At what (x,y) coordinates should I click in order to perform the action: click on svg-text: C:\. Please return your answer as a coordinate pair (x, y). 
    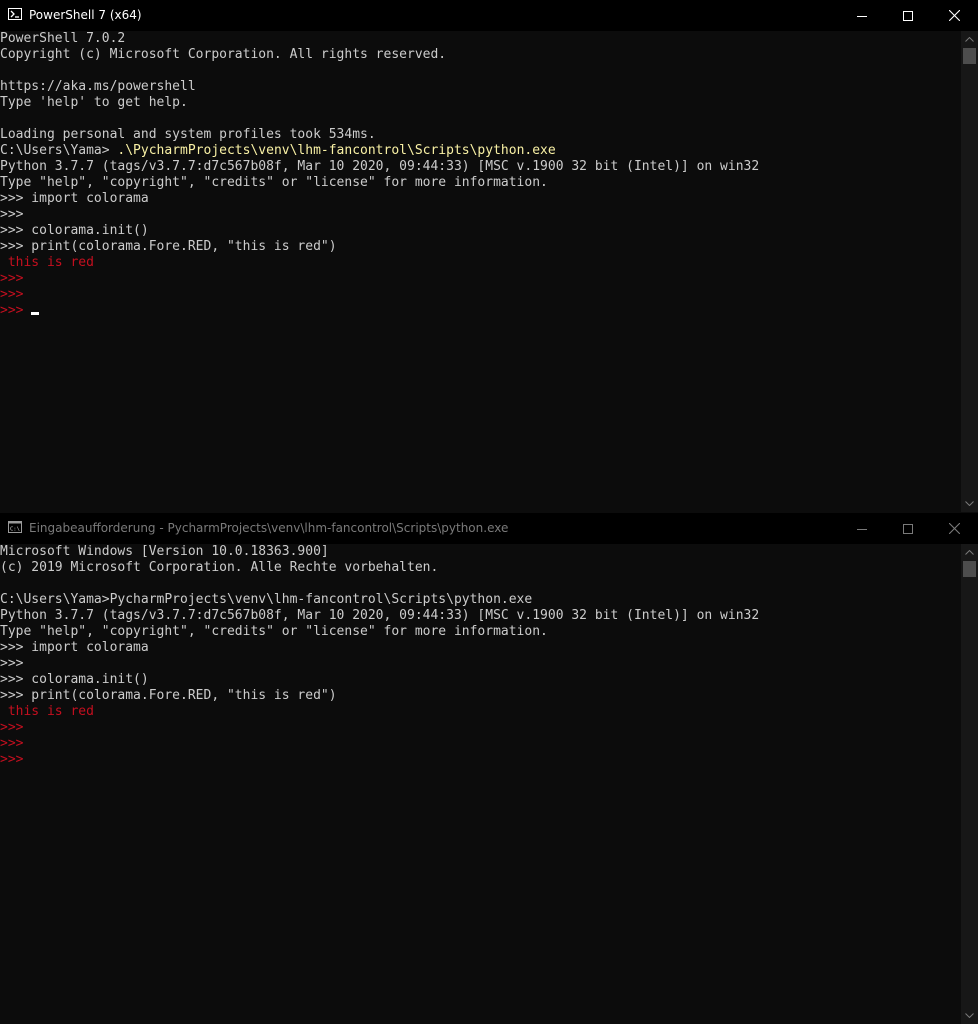
    Looking at the image, I should click on (15, 530).